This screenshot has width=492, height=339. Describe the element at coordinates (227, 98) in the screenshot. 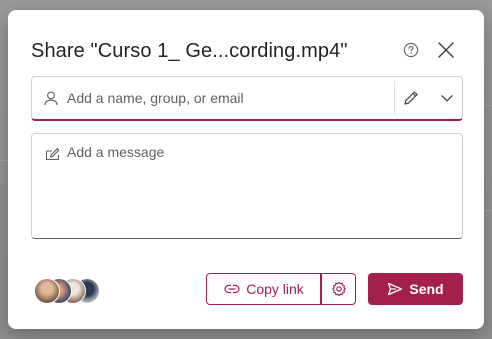

I see `people-input` at that location.